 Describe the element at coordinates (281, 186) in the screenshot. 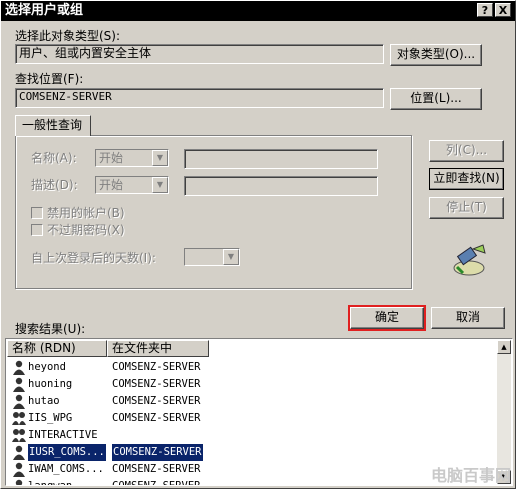

I see `description-input` at that location.